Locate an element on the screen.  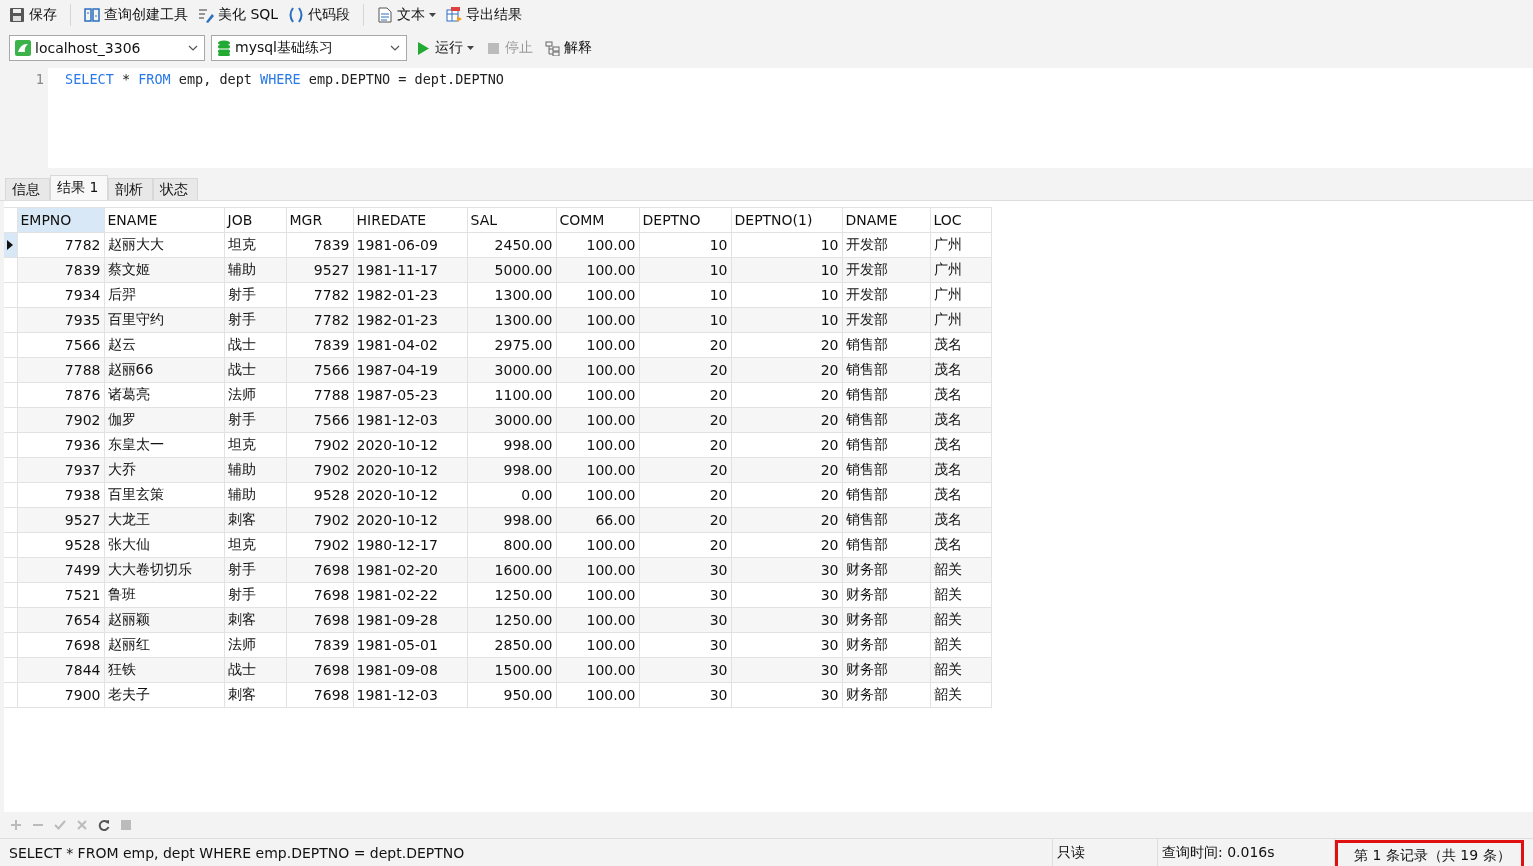
table-cell: 蔡文姬 is located at coordinates (164, 270).